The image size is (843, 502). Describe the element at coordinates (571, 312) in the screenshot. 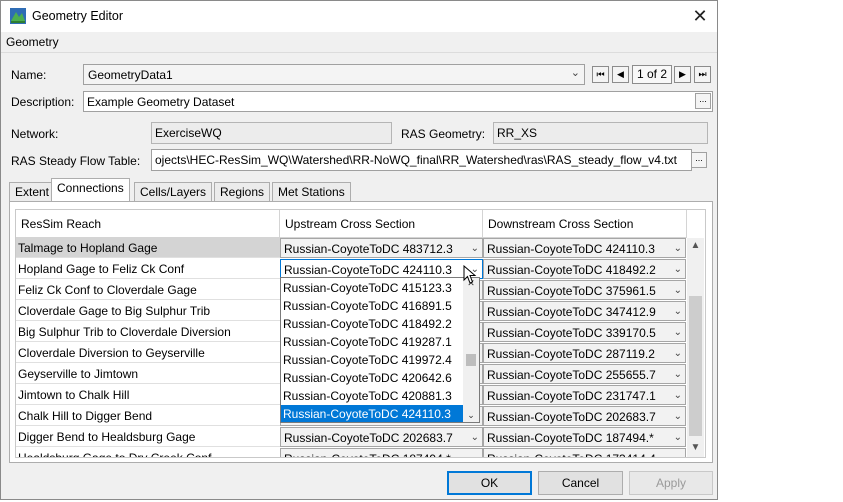

I see `downstream-cross-section-value: Russian-CoyoteToDC 347412.9` at that location.